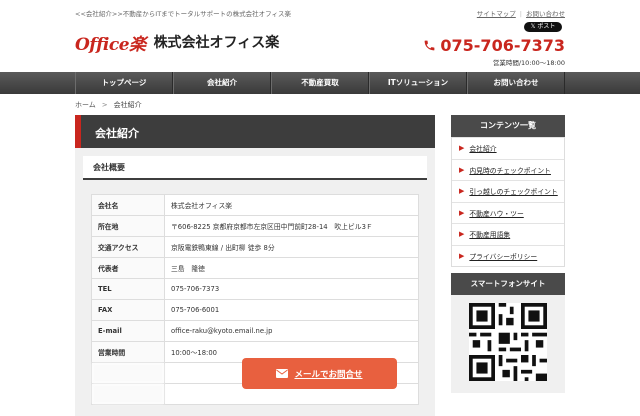  I want to click on row-key: FAX, so click(128, 310).